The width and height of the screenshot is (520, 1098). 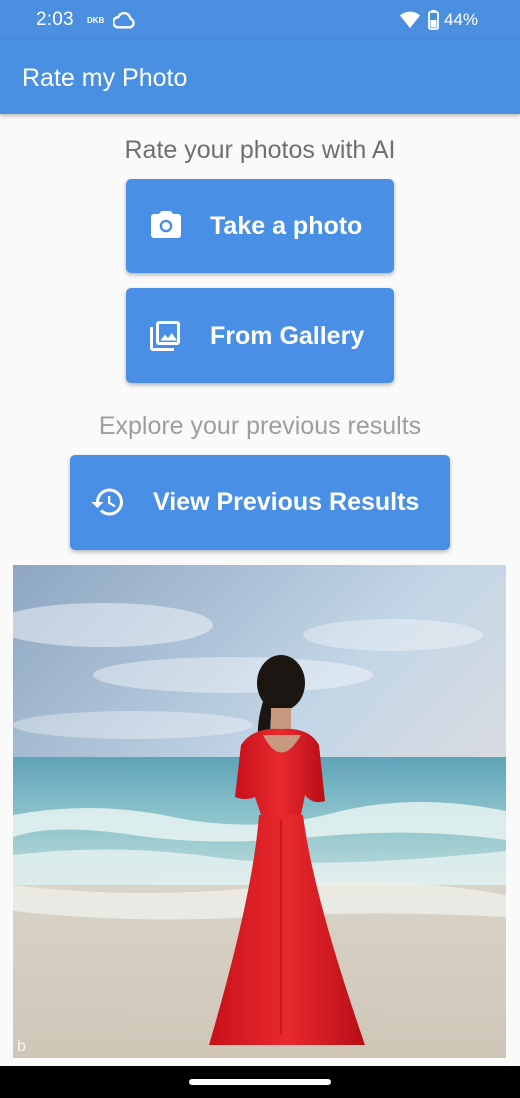 I want to click on dkb-notification-icon: DKB, so click(x=96, y=20).